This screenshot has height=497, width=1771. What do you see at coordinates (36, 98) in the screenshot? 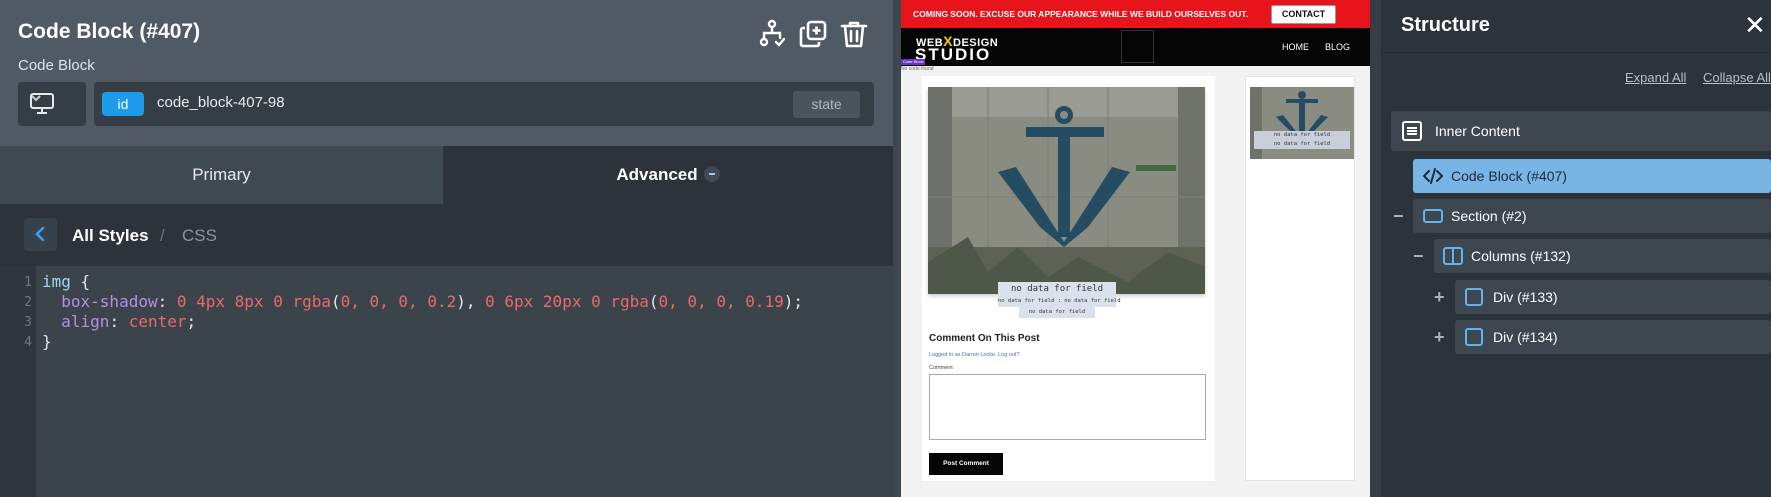
I see `chevron-down-icon` at bounding box center [36, 98].